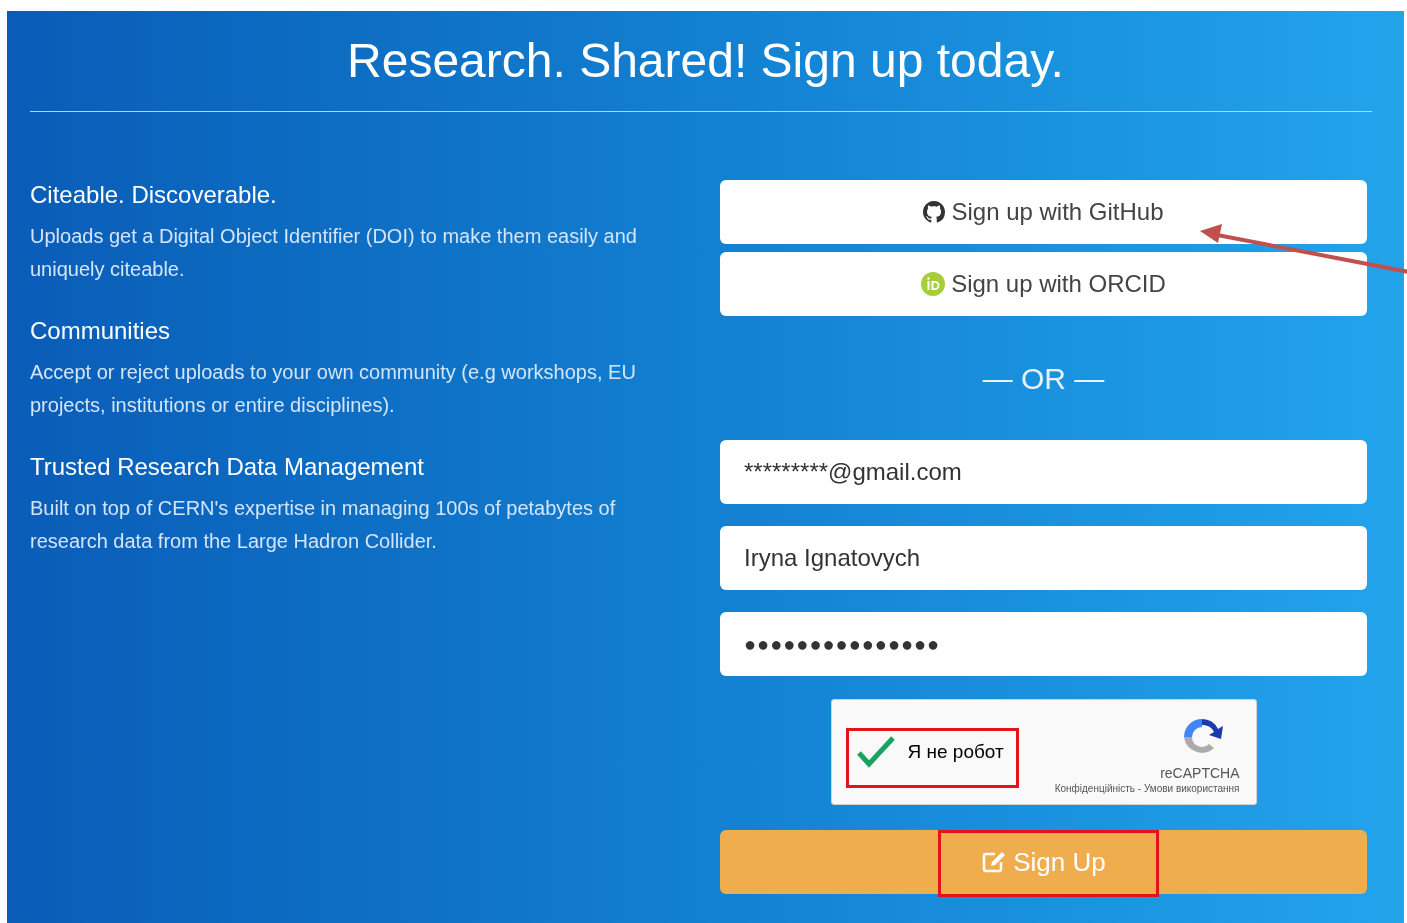 The image size is (1407, 923). What do you see at coordinates (333, 389) in the screenshot?
I see `feature-description: Accept or reject uploads to your own community (e.g workshops, EU projects, institutions or entire disciplines).` at bounding box center [333, 389].